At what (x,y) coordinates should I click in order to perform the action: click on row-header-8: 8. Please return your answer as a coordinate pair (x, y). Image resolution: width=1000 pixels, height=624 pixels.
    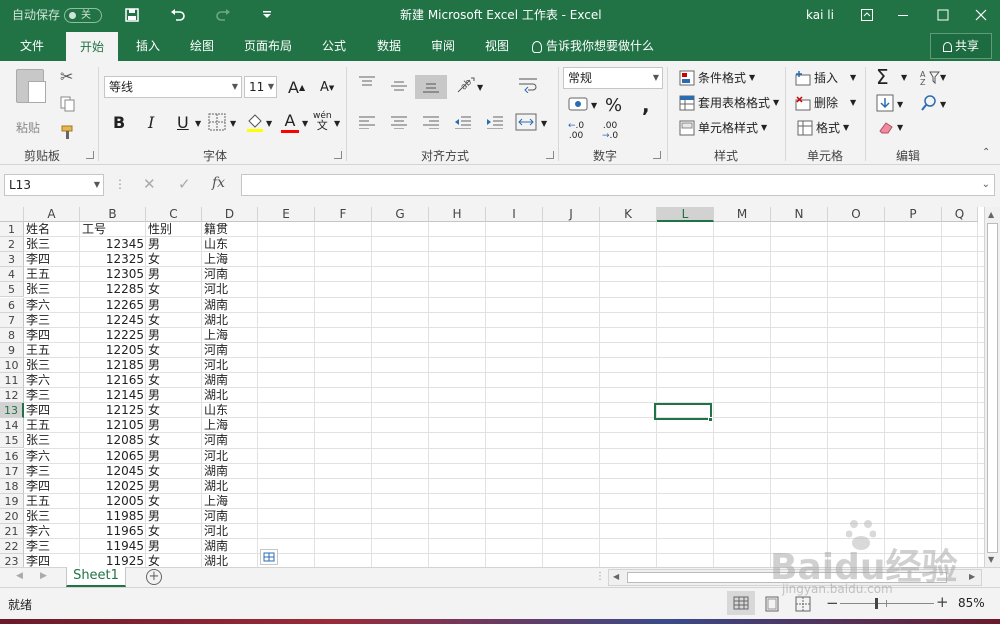
    Looking at the image, I should click on (12, 335).